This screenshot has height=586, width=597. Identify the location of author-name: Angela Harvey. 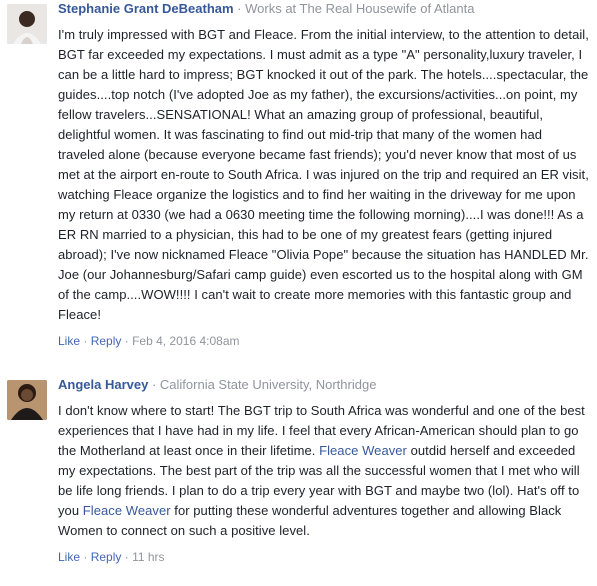
(103, 384).